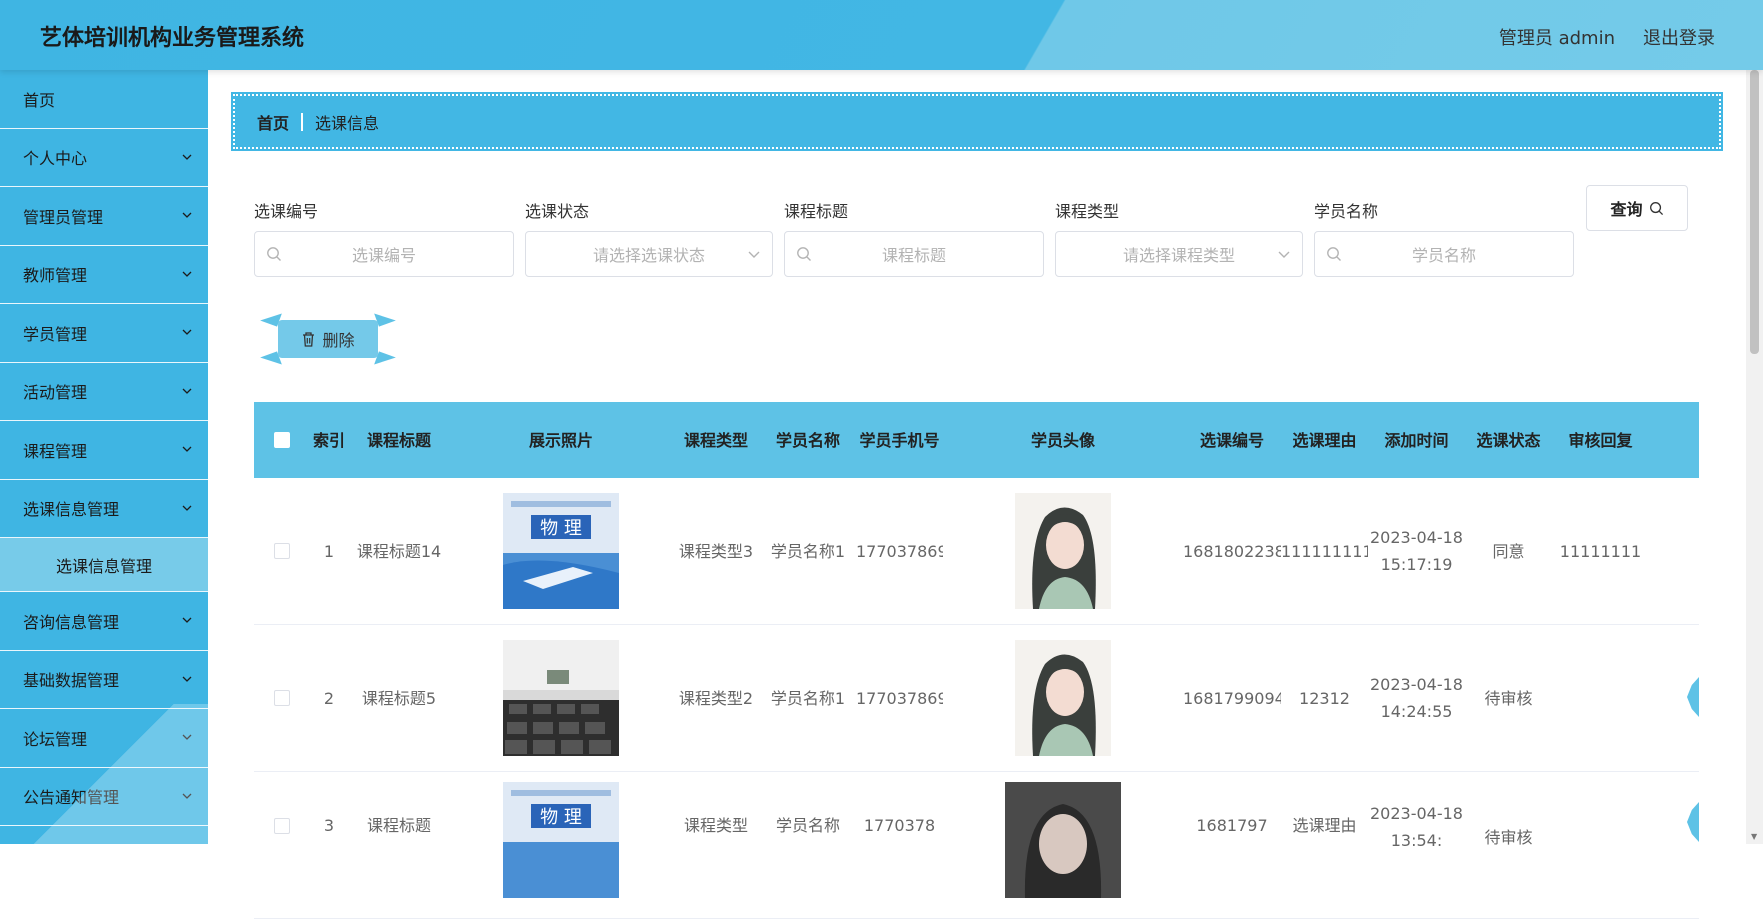  I want to click on sidebar-item-student-management: 学员管理, so click(104, 333).